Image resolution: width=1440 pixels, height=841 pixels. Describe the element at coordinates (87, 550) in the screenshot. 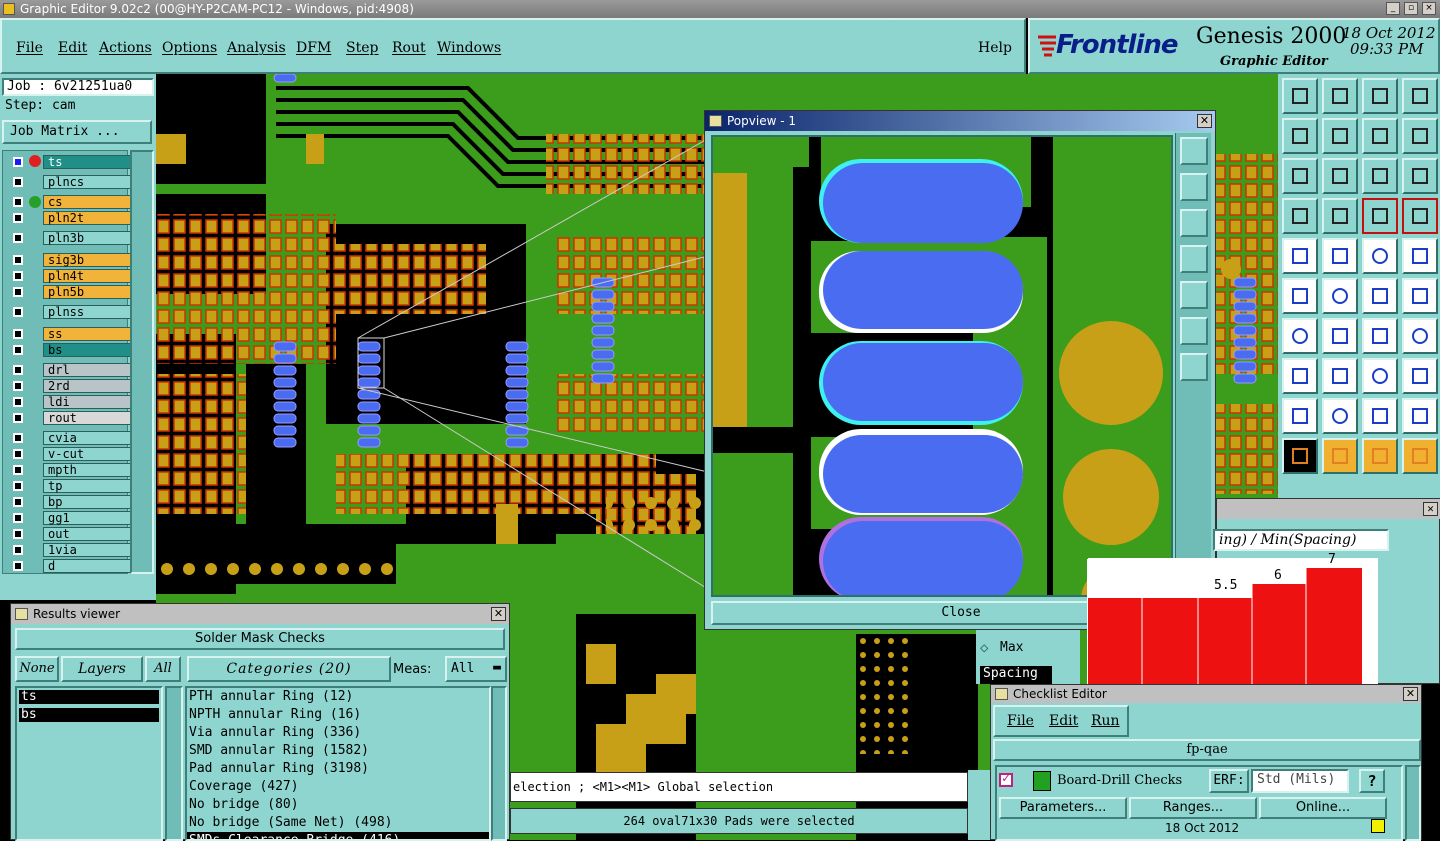

I see `layer-name: 1via` at that location.